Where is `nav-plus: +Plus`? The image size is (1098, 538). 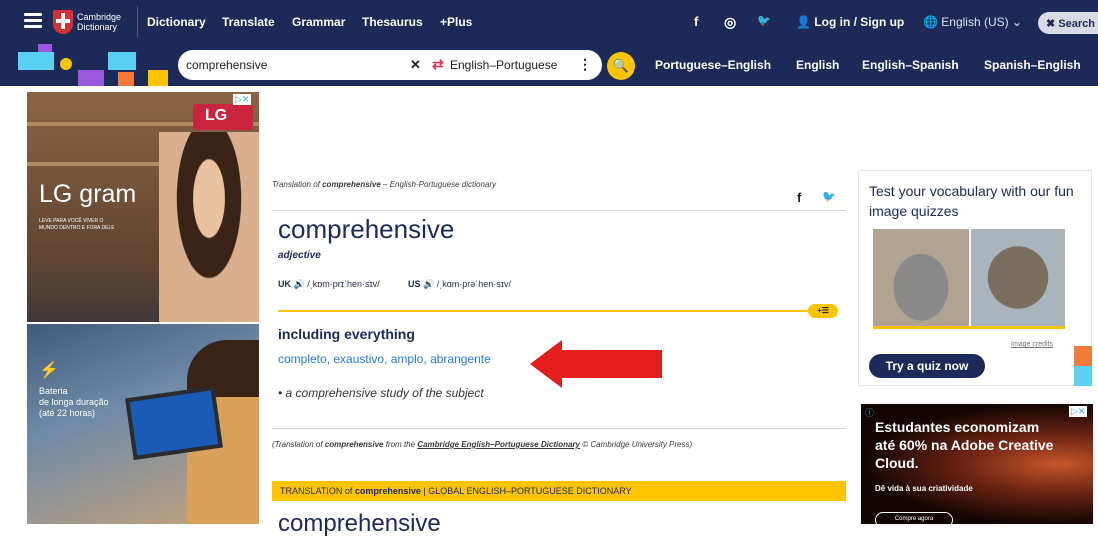
nav-plus: +Plus is located at coordinates (456, 22).